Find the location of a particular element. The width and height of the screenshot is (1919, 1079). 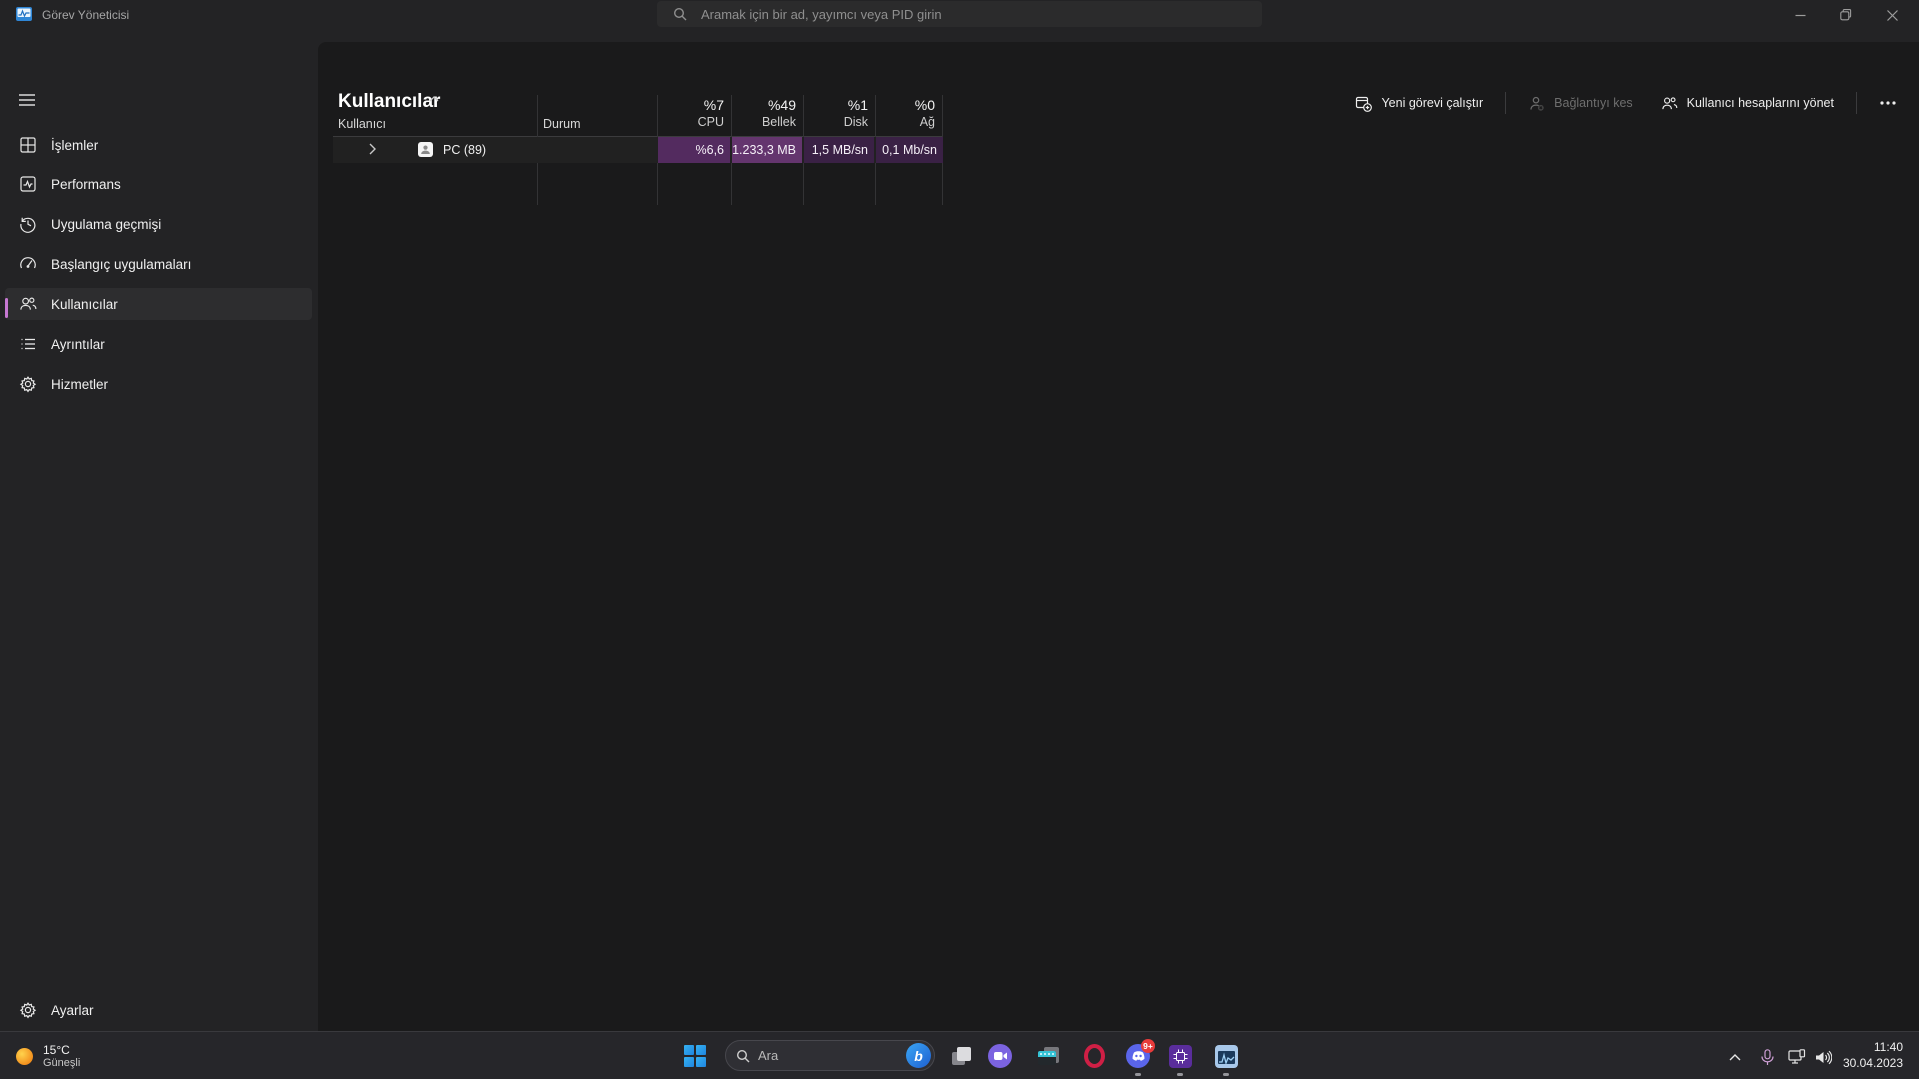

weather-condition: Güneşli is located at coordinates (62, 1062).